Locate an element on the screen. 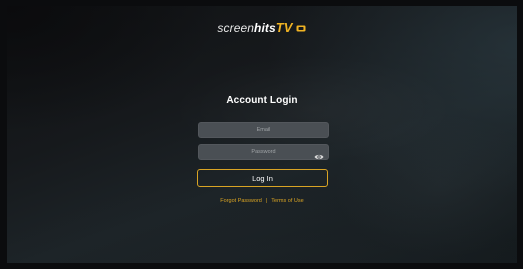  password-field is located at coordinates (263, 152).